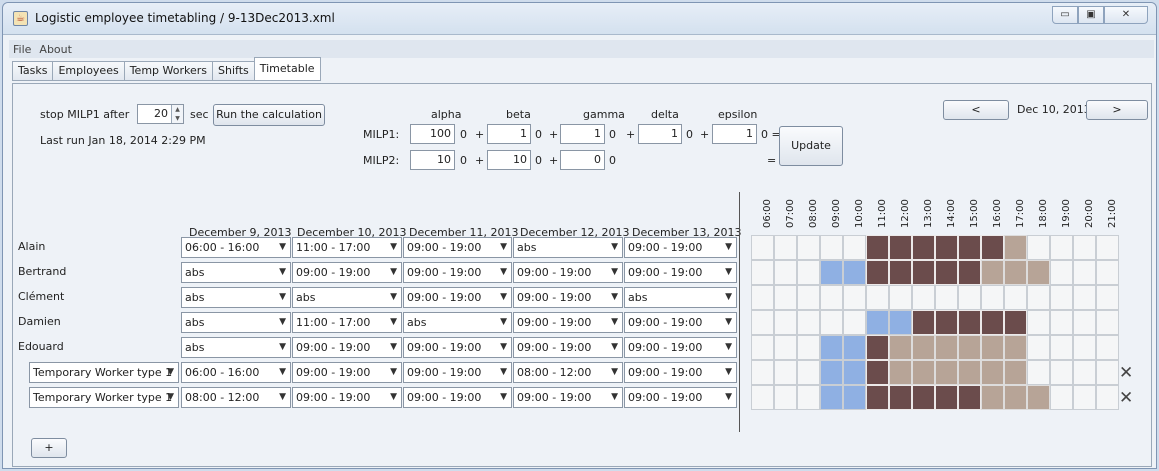 This screenshot has height=471, width=1159. What do you see at coordinates (836, 214) in the screenshot?
I see `hour-label: 09:00` at bounding box center [836, 214].